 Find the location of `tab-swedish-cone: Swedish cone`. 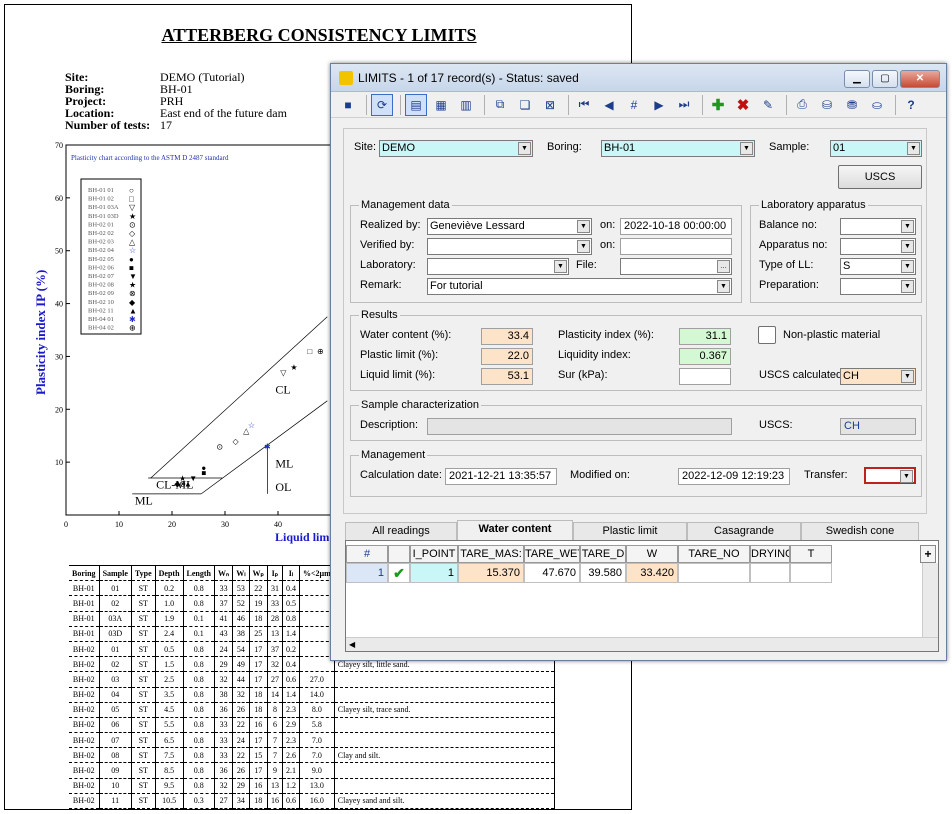

tab-swedish-cone: Swedish cone is located at coordinates (860, 531).